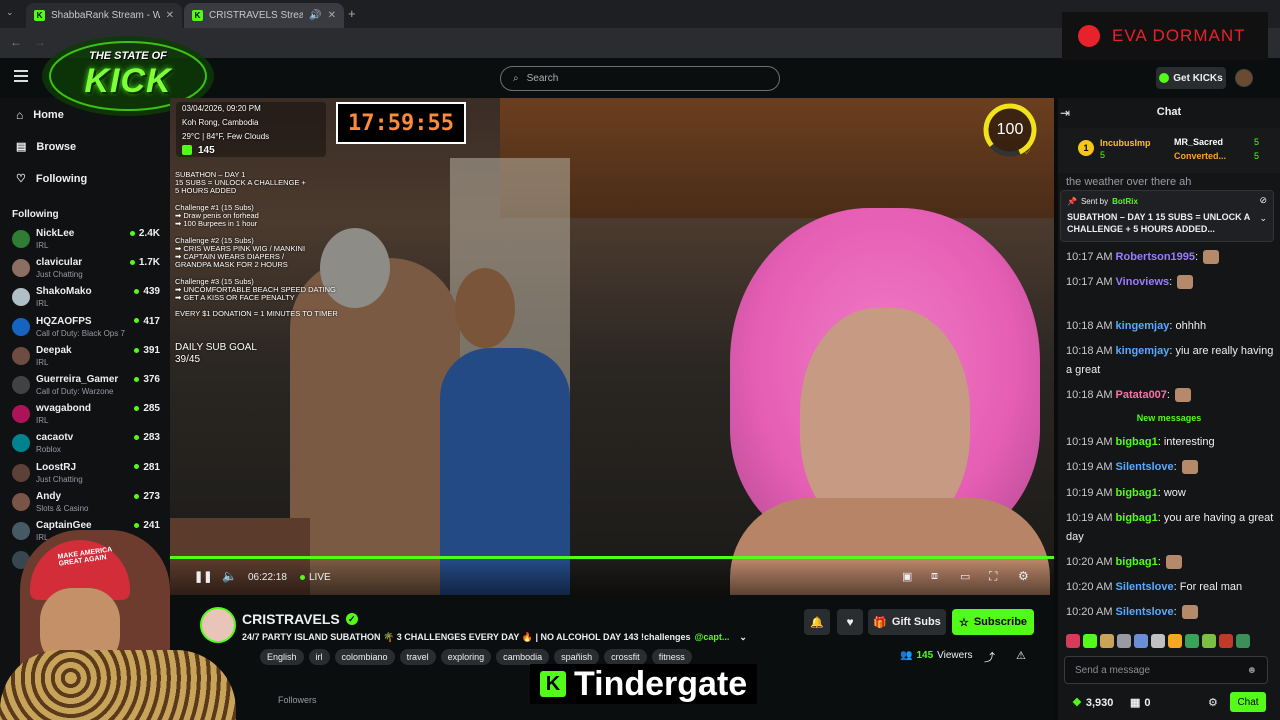 The image size is (1280, 720). Describe the element at coordinates (1092, 703) in the screenshot. I see `kicks-balance: ❖ 3,930` at that location.